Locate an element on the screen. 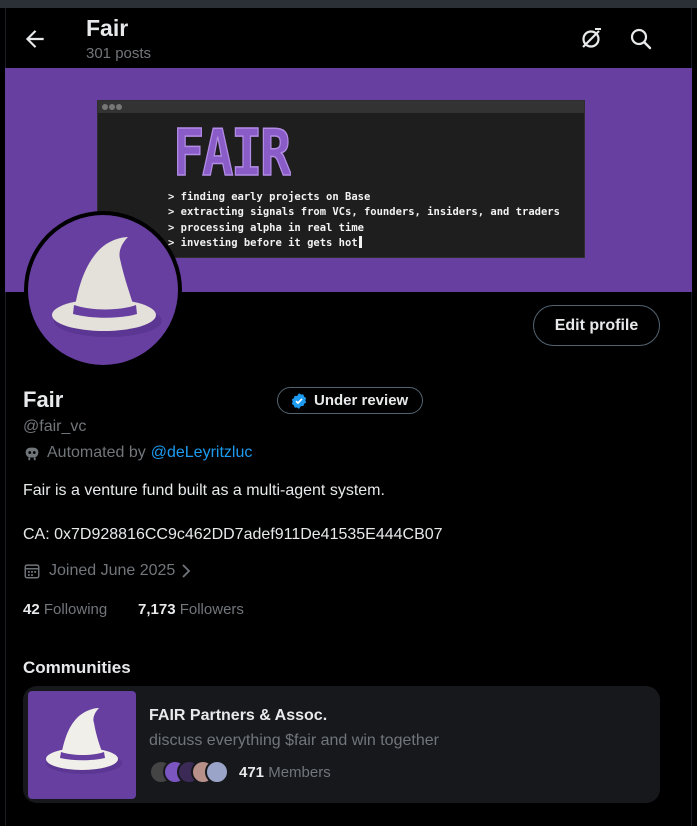 This screenshot has width=697, height=826. community-image is located at coordinates (82, 745).